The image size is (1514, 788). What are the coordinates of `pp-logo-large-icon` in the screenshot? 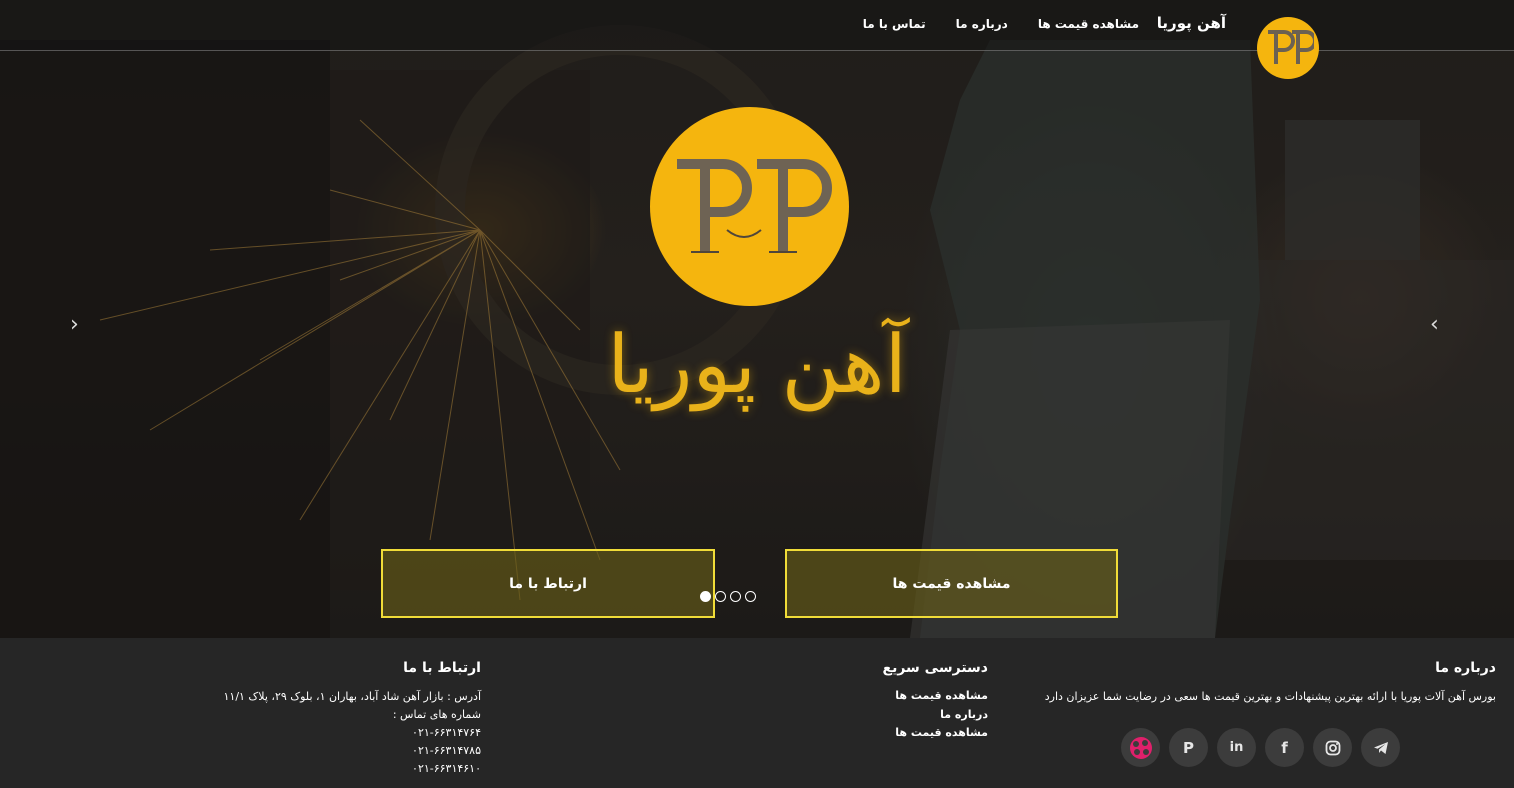 It's located at (754, 205).